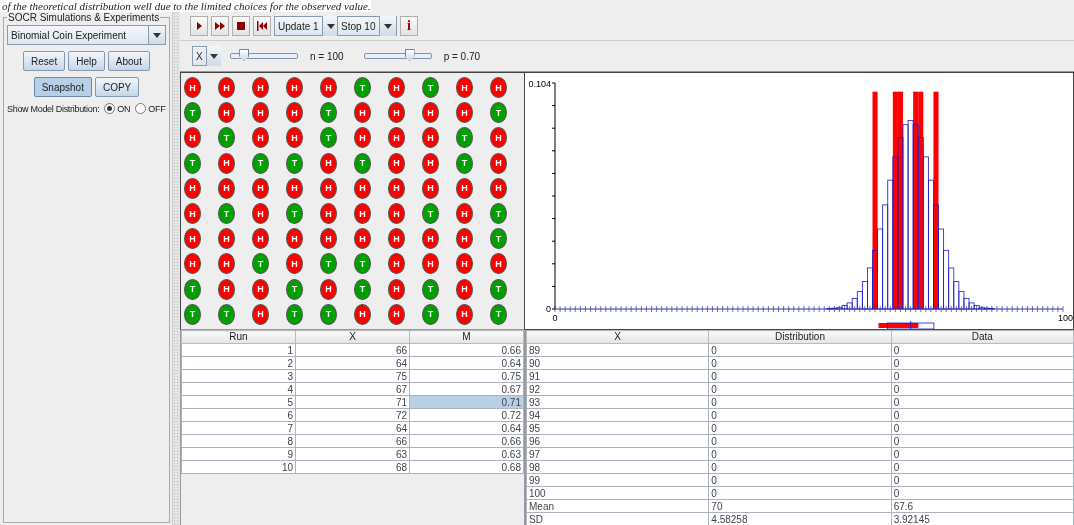  What do you see at coordinates (387, 26) in the screenshot?
I see `caret-icon` at bounding box center [387, 26].